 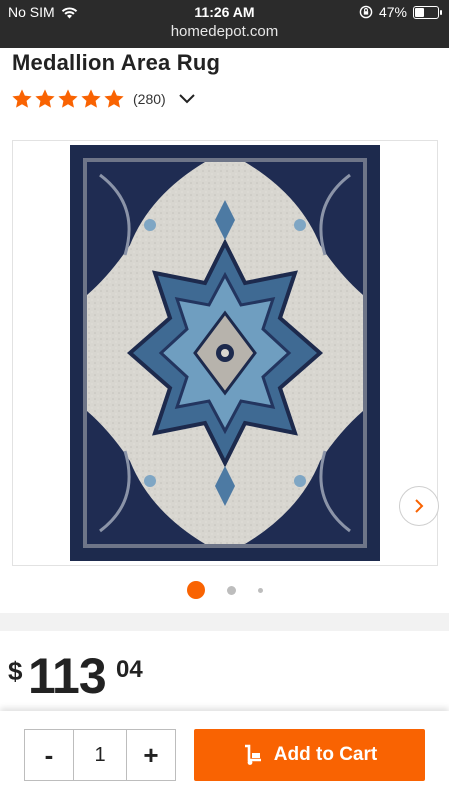 What do you see at coordinates (187, 99) in the screenshot?
I see `chevron-down-icon` at bounding box center [187, 99].